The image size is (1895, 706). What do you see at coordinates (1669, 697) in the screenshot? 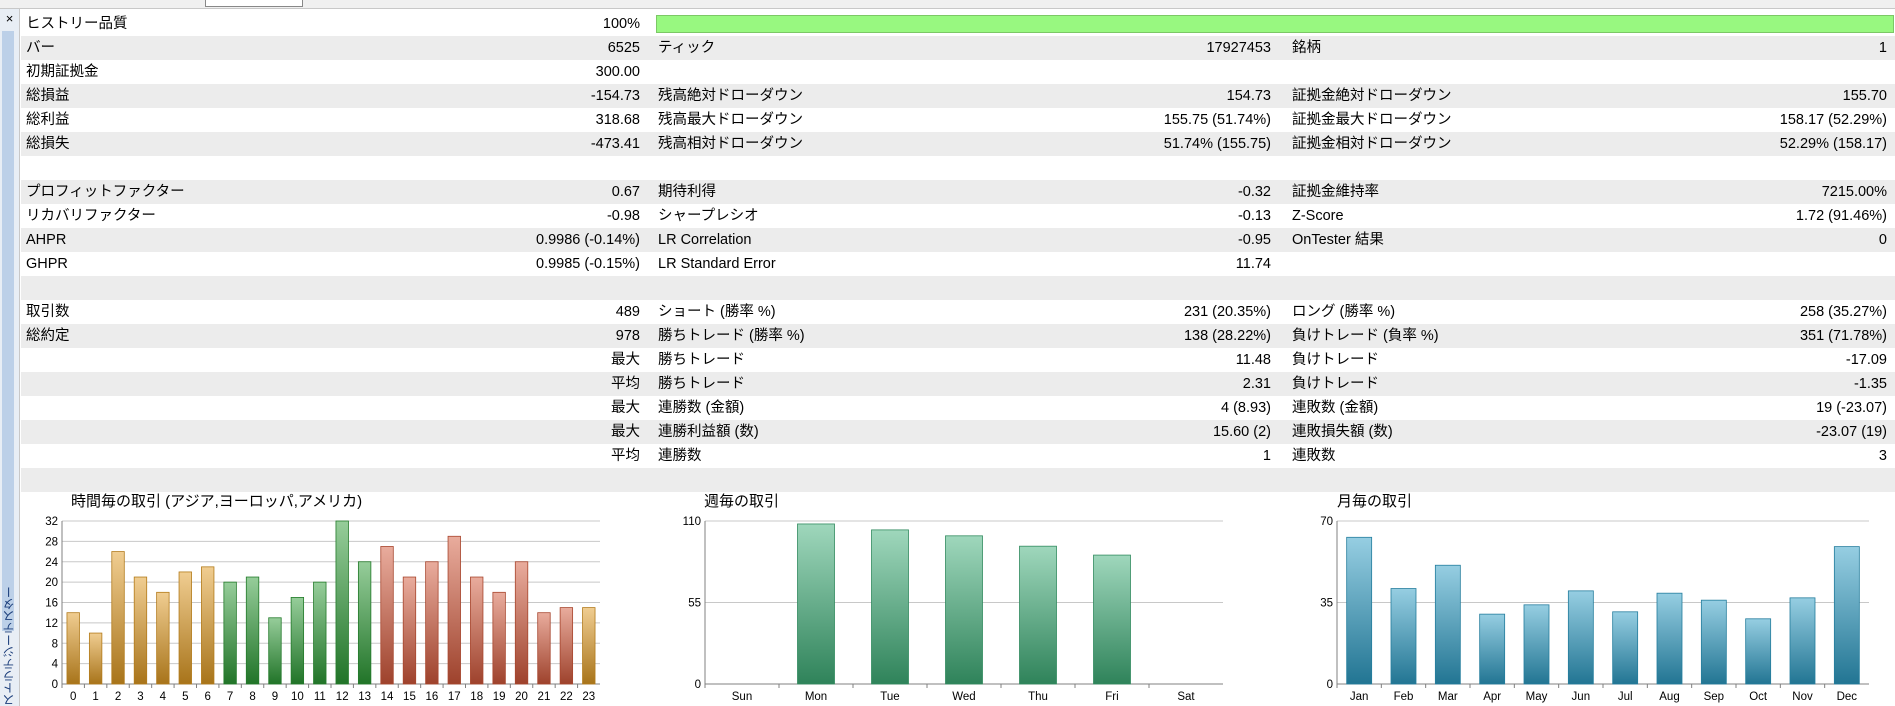
I see `x-tick-label: Aug` at bounding box center [1669, 697].